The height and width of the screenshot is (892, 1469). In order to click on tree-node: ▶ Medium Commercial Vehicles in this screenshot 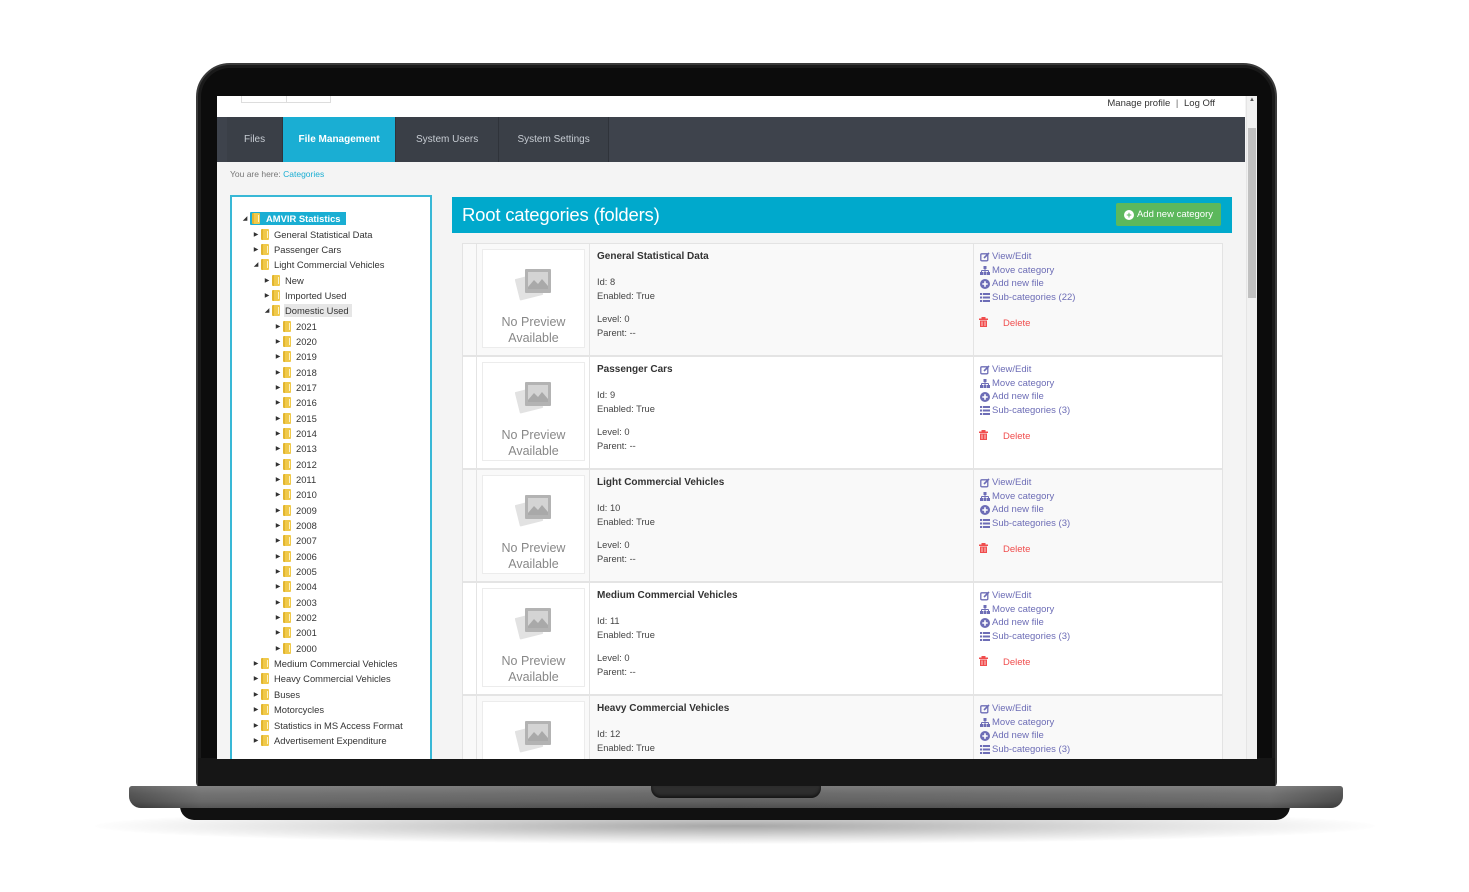, I will do `click(323, 663)`.